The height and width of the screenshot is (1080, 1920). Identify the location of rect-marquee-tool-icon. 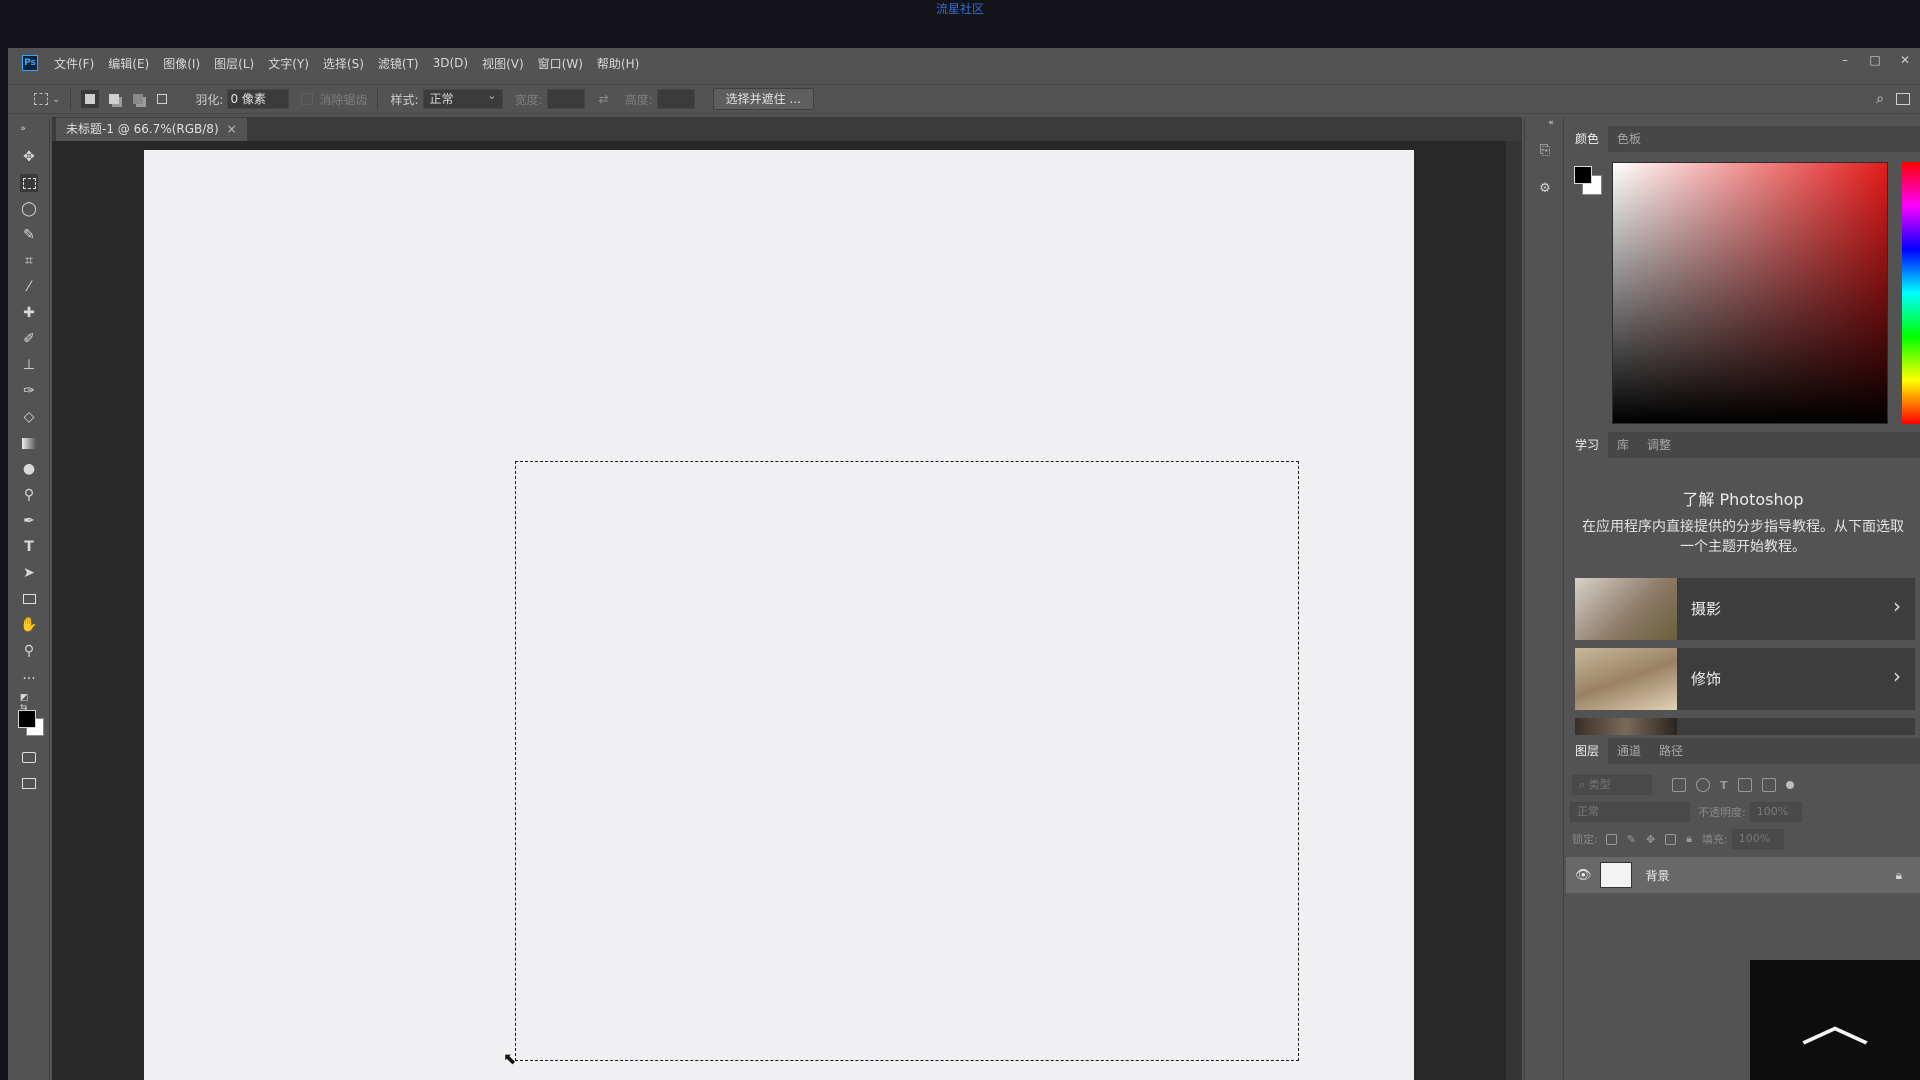
(29, 183).